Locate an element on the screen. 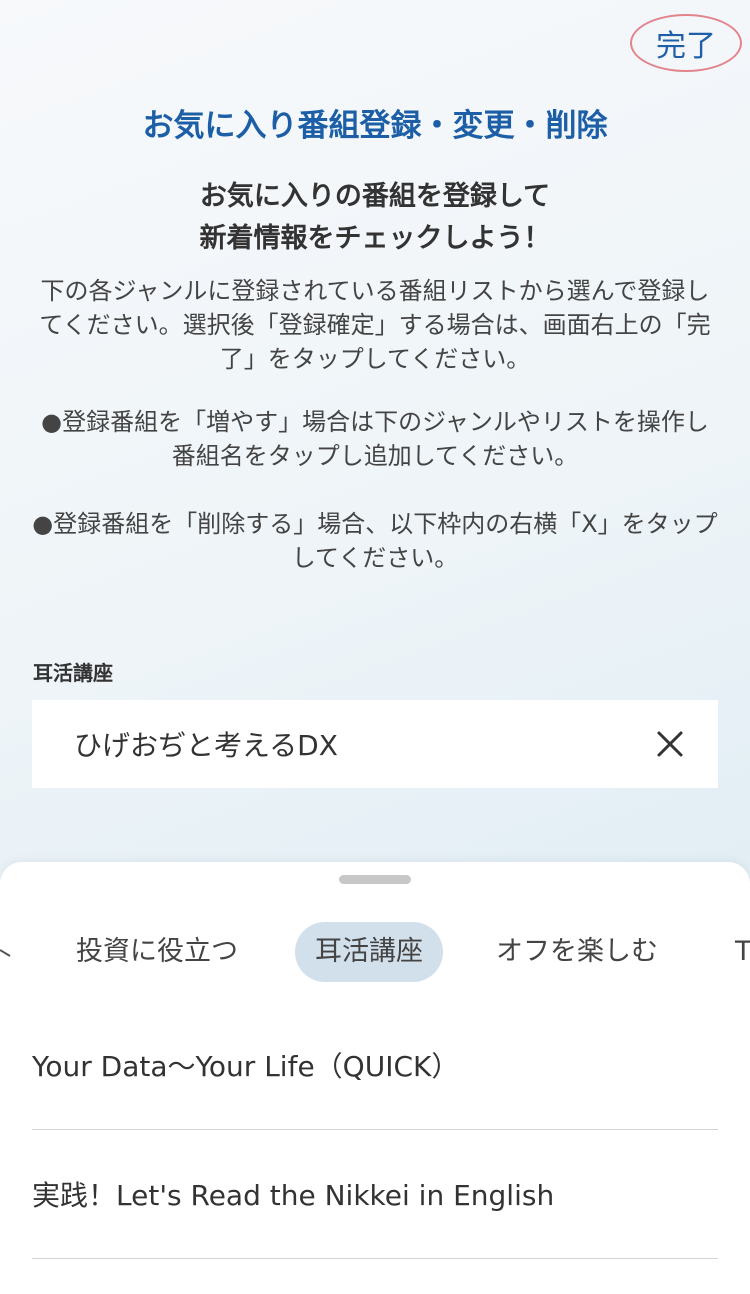 The height and width of the screenshot is (1294, 750). program-title: Your Data～Your Life（QUICK） is located at coordinates (246, 1066).